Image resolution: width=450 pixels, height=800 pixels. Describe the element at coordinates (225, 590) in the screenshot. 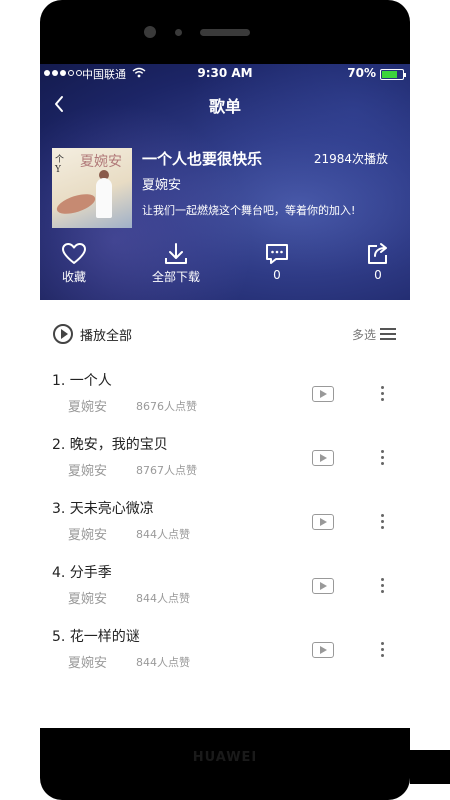

I see `song-row: 4. 分手季 夏婉安 844人点赞` at that location.